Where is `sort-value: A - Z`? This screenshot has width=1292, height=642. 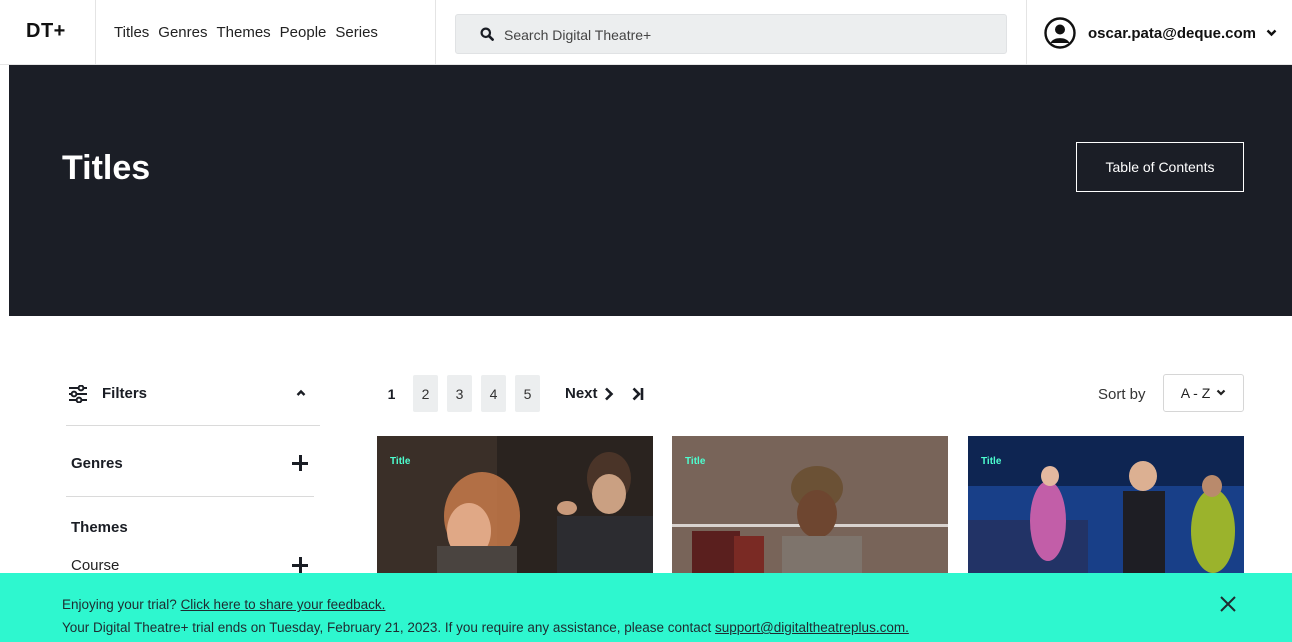 sort-value: A - Z is located at coordinates (1195, 393).